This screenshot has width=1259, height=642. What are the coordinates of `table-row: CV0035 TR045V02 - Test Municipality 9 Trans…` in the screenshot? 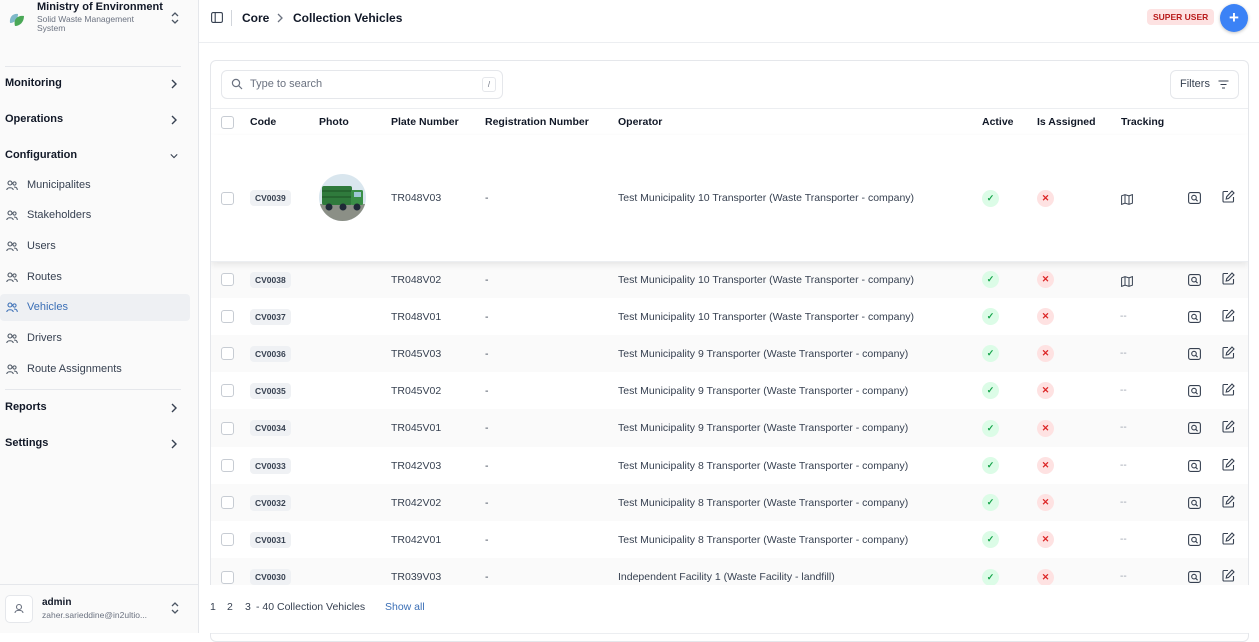 It's located at (729, 391).